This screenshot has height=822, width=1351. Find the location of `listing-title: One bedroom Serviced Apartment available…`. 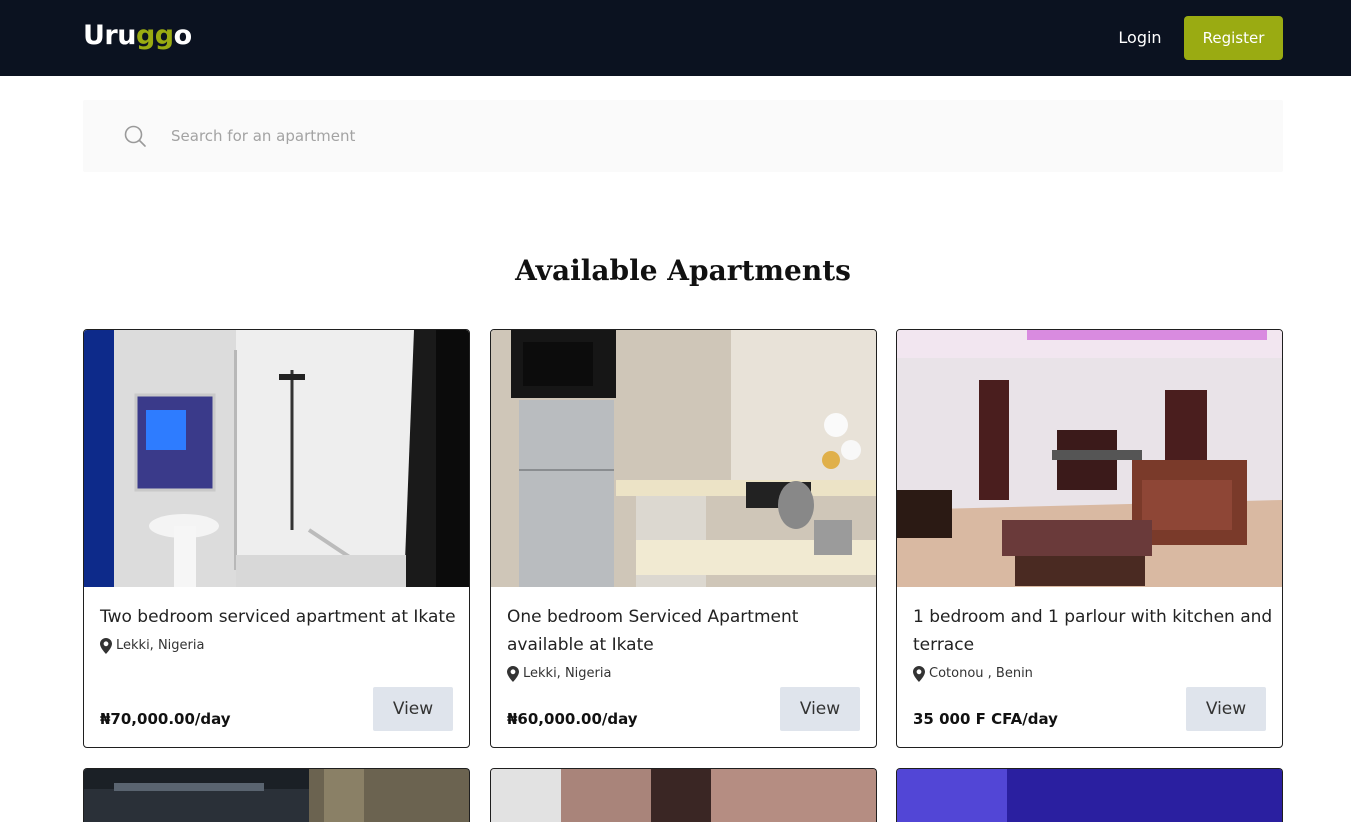

listing-title: One bedroom Serviced Apartment available… is located at coordinates (653, 631).